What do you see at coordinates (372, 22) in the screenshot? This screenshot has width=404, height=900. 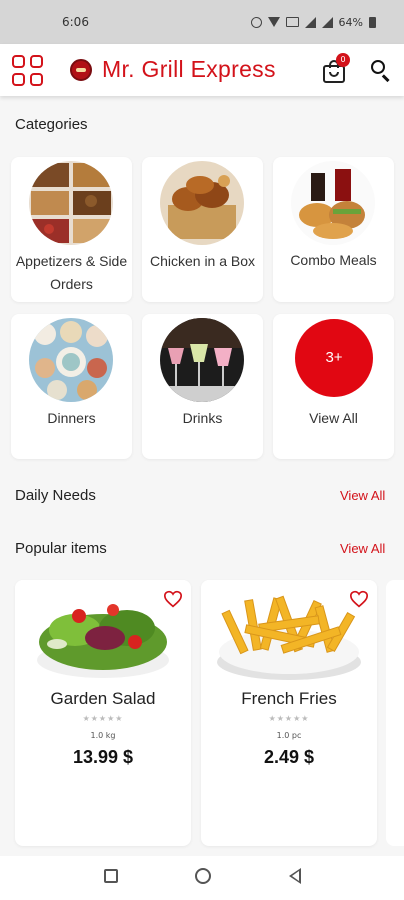 I see `battery-icon` at bounding box center [372, 22].